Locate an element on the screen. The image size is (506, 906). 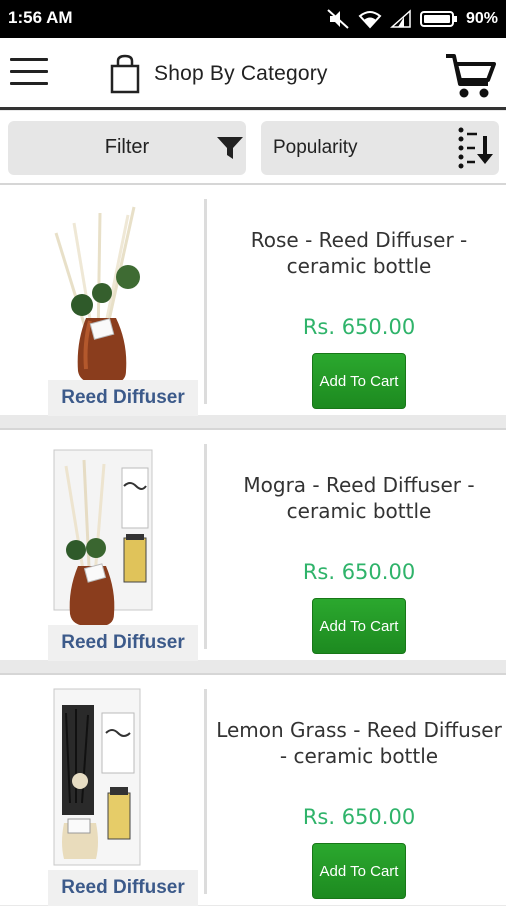
app-bar: Shop By Category is located at coordinates (253, 74).